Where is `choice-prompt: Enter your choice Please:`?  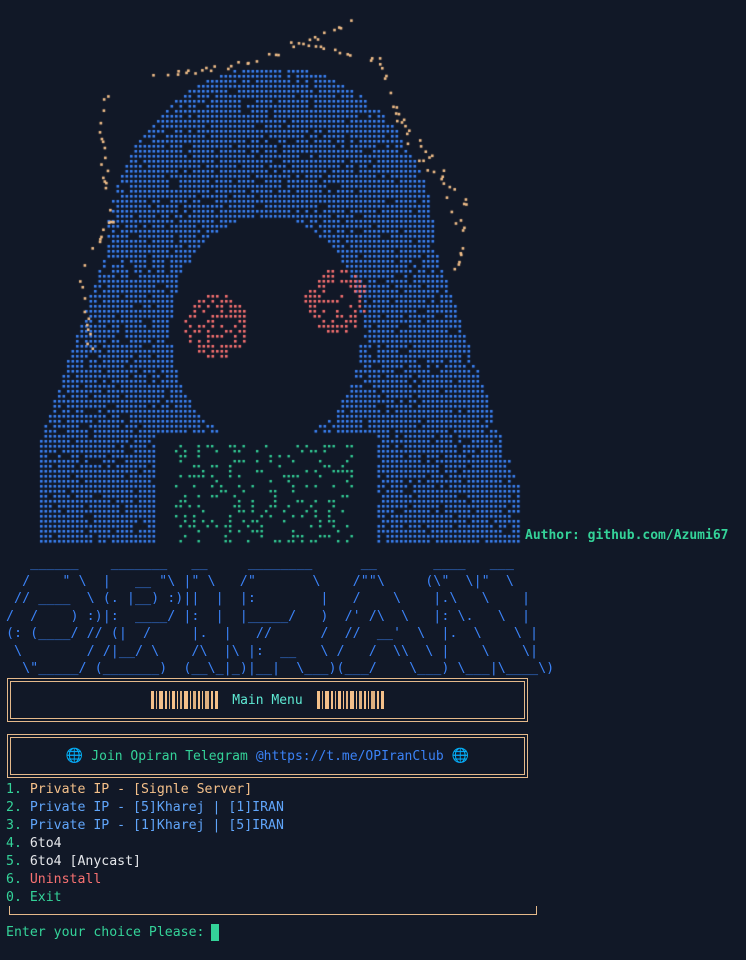
choice-prompt: Enter your choice Please: is located at coordinates (112, 932).